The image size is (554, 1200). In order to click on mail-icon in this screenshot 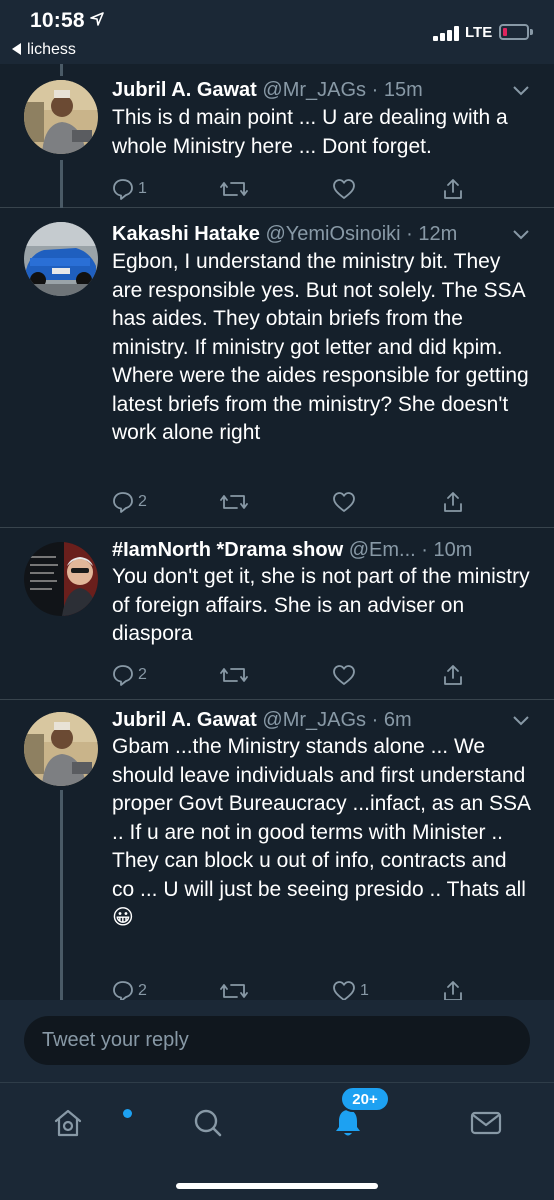, I will do `click(486, 1123)`.